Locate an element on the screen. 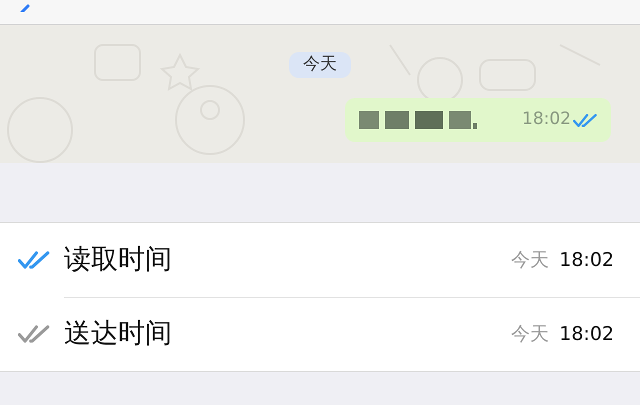  receipt-label: 读取时间 is located at coordinates (118, 259).